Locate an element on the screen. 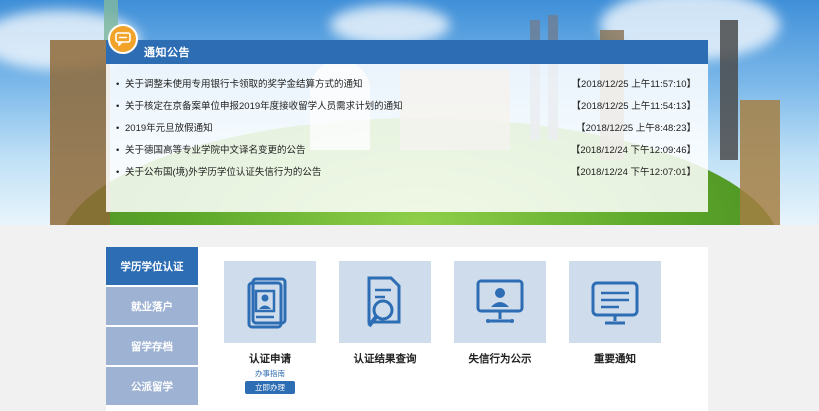 The height and width of the screenshot is (411, 819). notice-link: 关于核定在京备案单位申报2019年度接收留学人员需求计划的通知 is located at coordinates (264, 107).